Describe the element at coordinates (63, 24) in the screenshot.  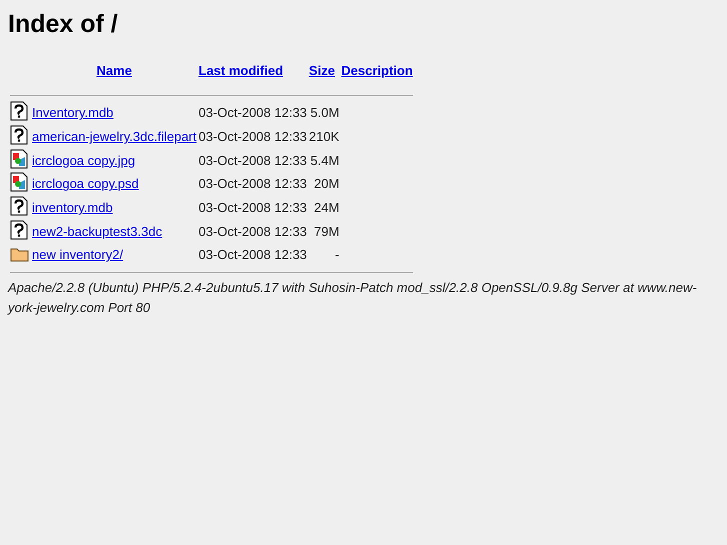
I see `page-title: Index of /` at that location.